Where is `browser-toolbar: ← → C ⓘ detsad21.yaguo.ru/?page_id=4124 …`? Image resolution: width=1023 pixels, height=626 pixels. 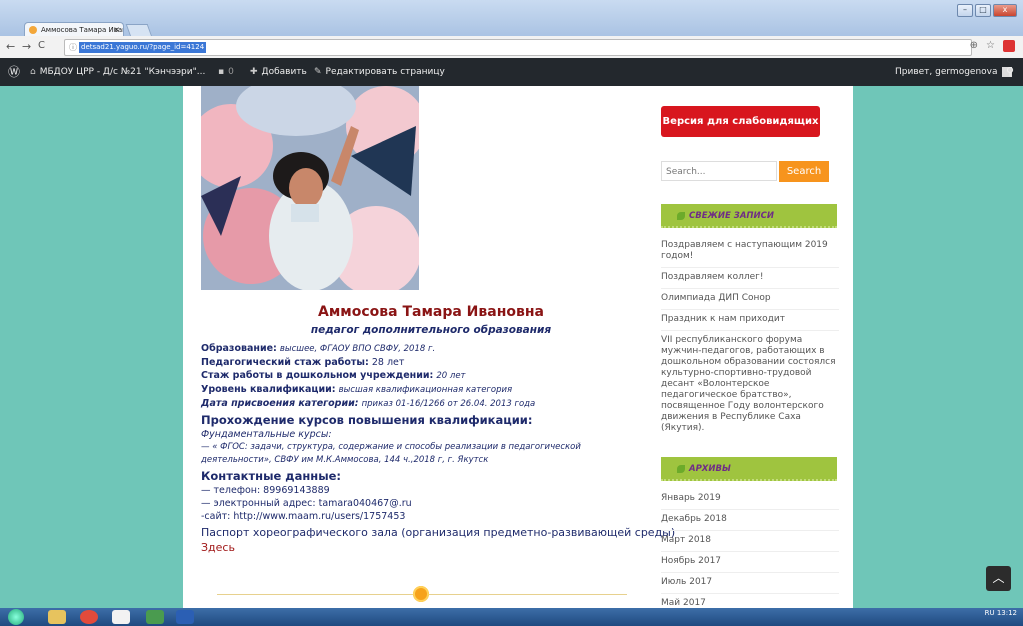 browser-toolbar: ← → C ⓘ detsad21.yaguo.ru/?page_id=4124 … is located at coordinates (511, 47).